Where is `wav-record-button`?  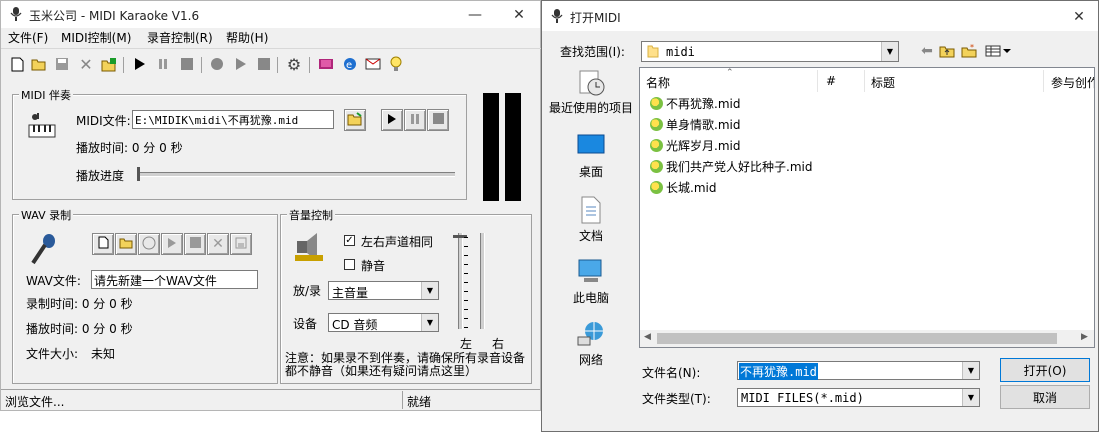
wav-record-button is located at coordinates (149, 244).